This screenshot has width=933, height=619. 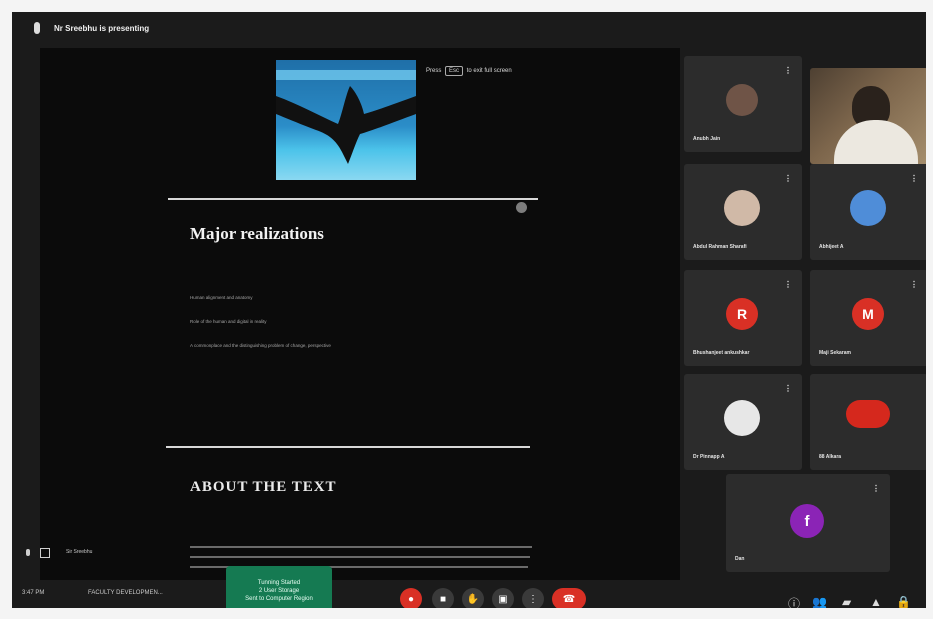 I want to click on participant-avatar: f, so click(x=807, y=521).